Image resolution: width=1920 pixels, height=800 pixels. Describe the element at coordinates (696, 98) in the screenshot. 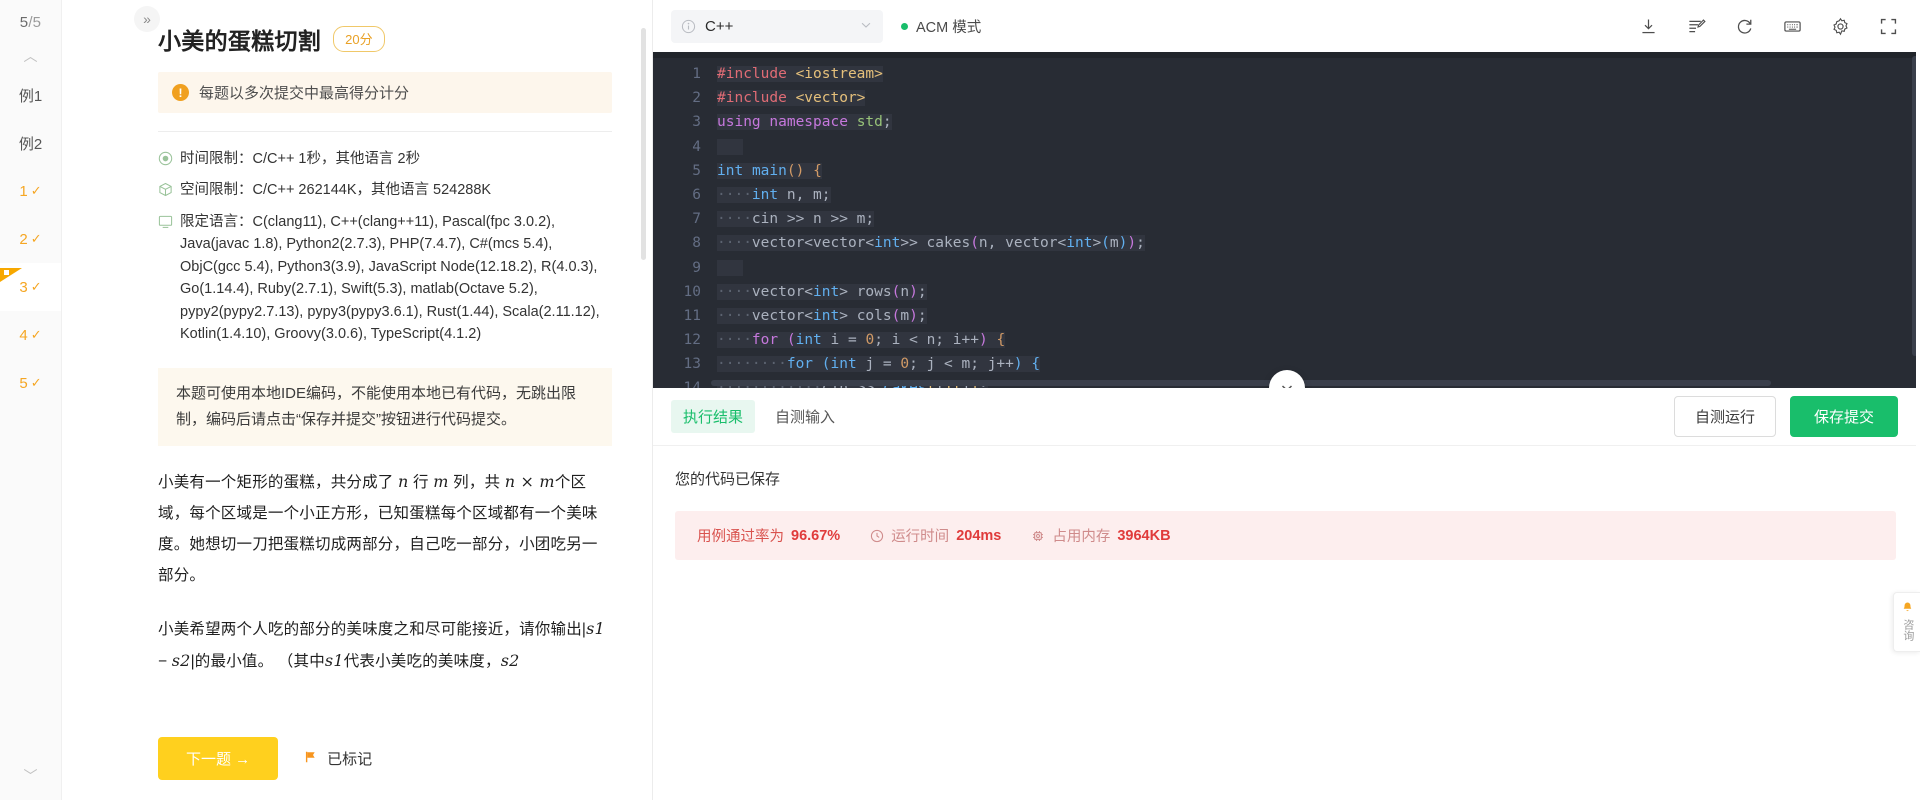

I see `line-number: 2` at that location.